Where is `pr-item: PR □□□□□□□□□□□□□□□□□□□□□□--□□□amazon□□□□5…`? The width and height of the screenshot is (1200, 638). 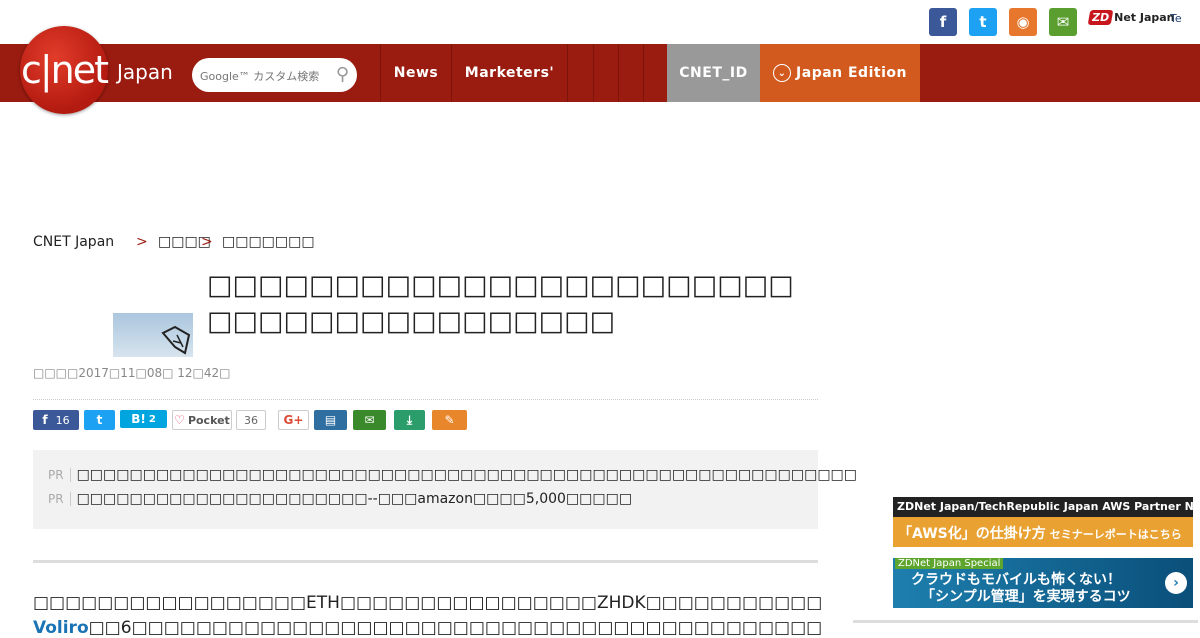
pr-item: PR □□□□□□□□□□□□□□□□□□□□□□--□□□amazon□□□□5… is located at coordinates (340, 499).